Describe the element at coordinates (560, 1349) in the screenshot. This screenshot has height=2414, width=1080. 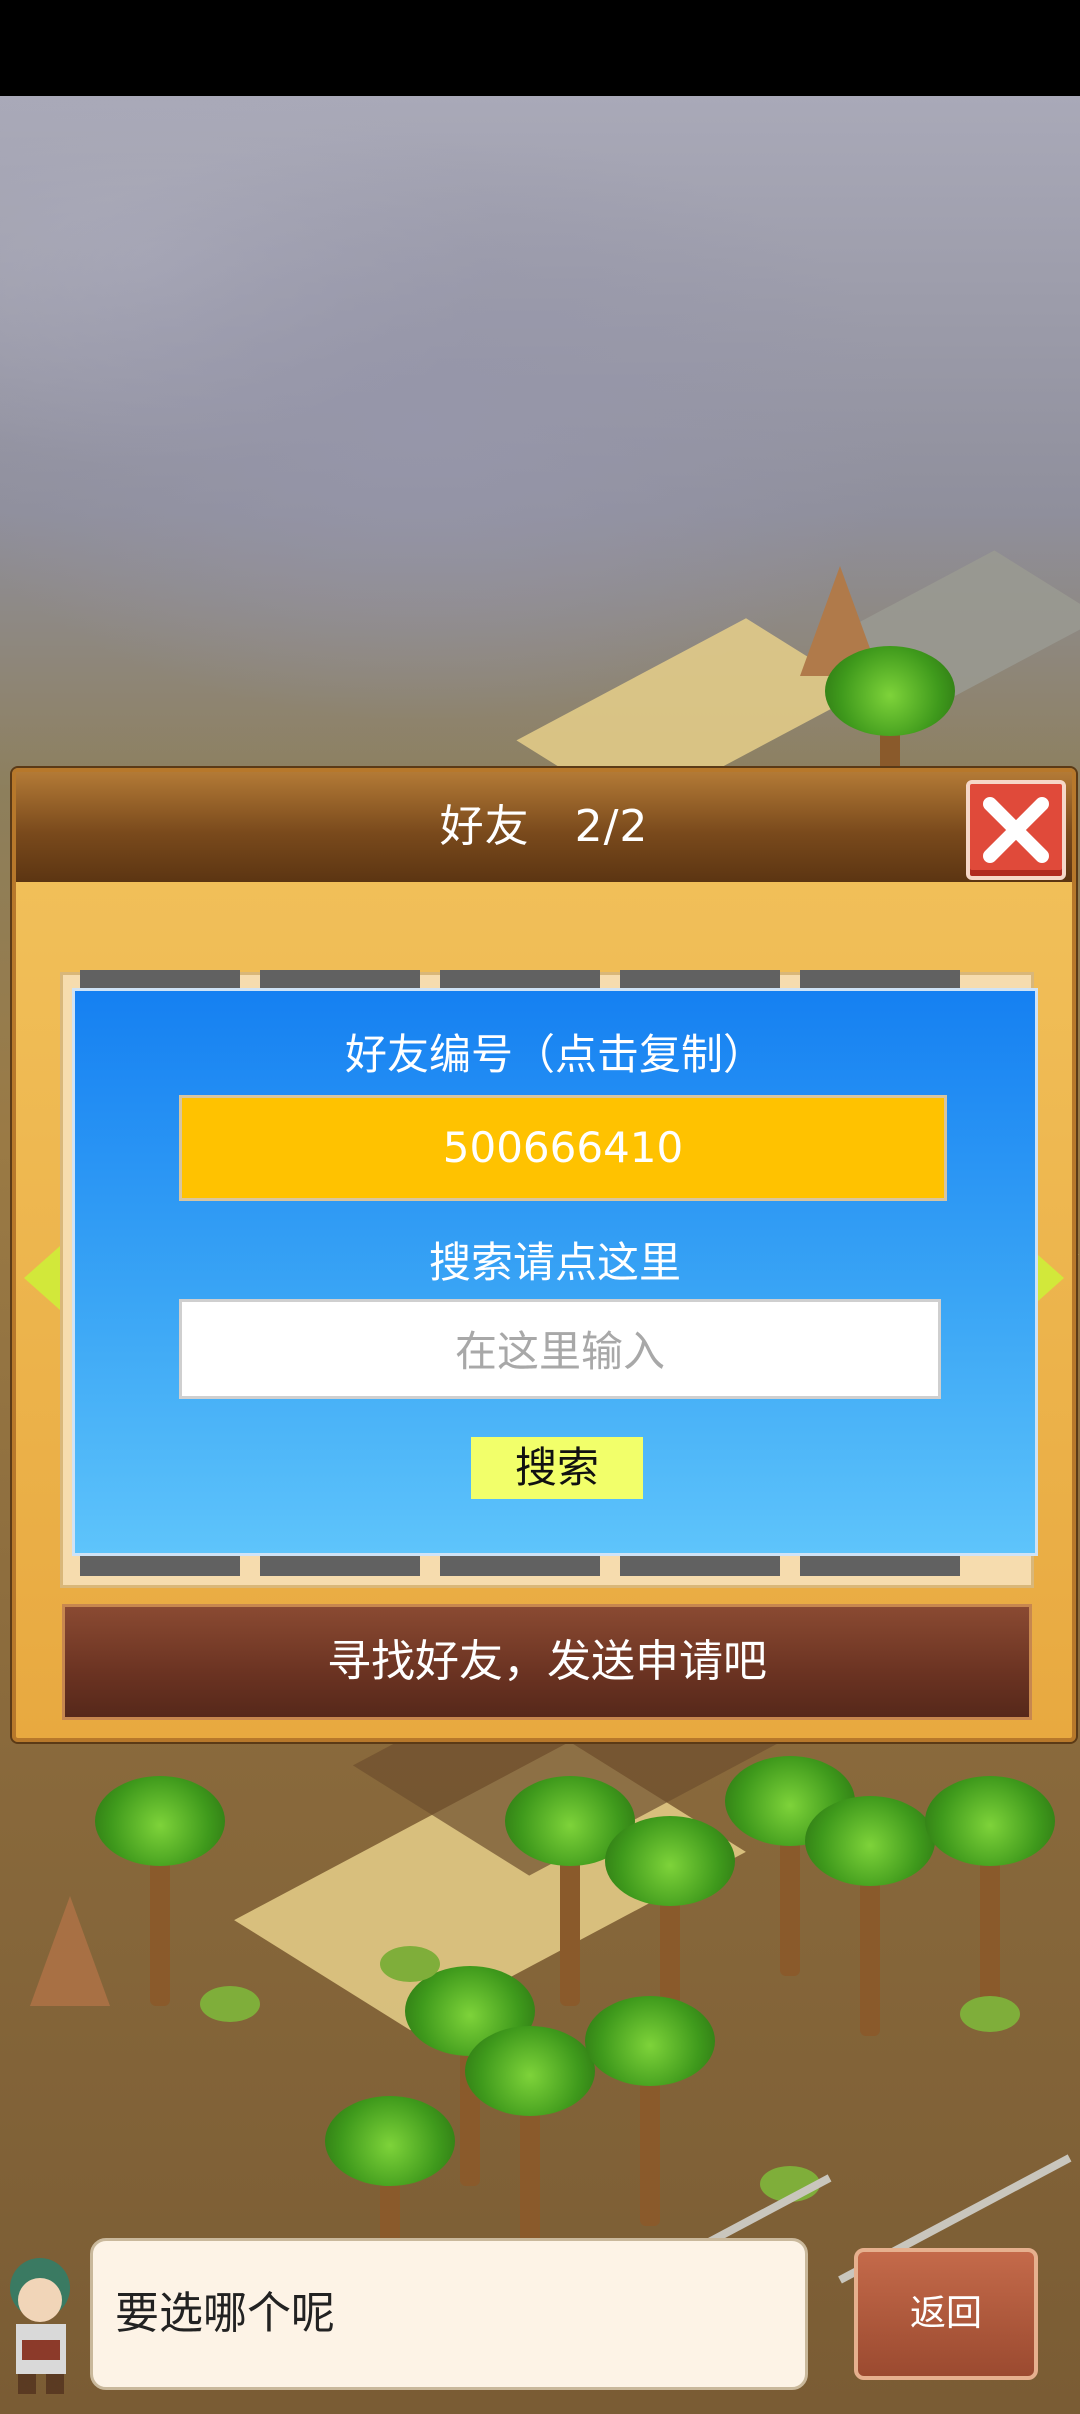
I see `search-input: 在这里输入` at that location.